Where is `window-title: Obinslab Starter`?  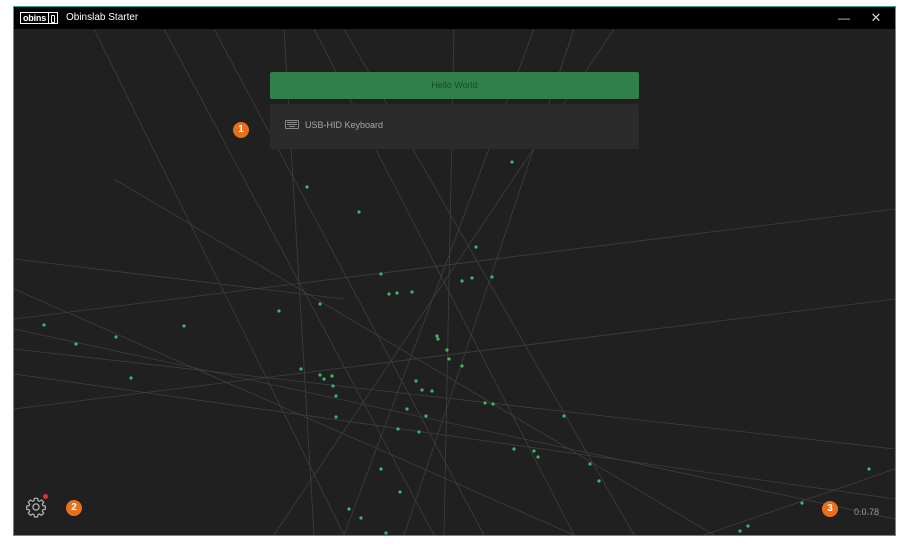 window-title: Obinslab Starter is located at coordinates (102, 17).